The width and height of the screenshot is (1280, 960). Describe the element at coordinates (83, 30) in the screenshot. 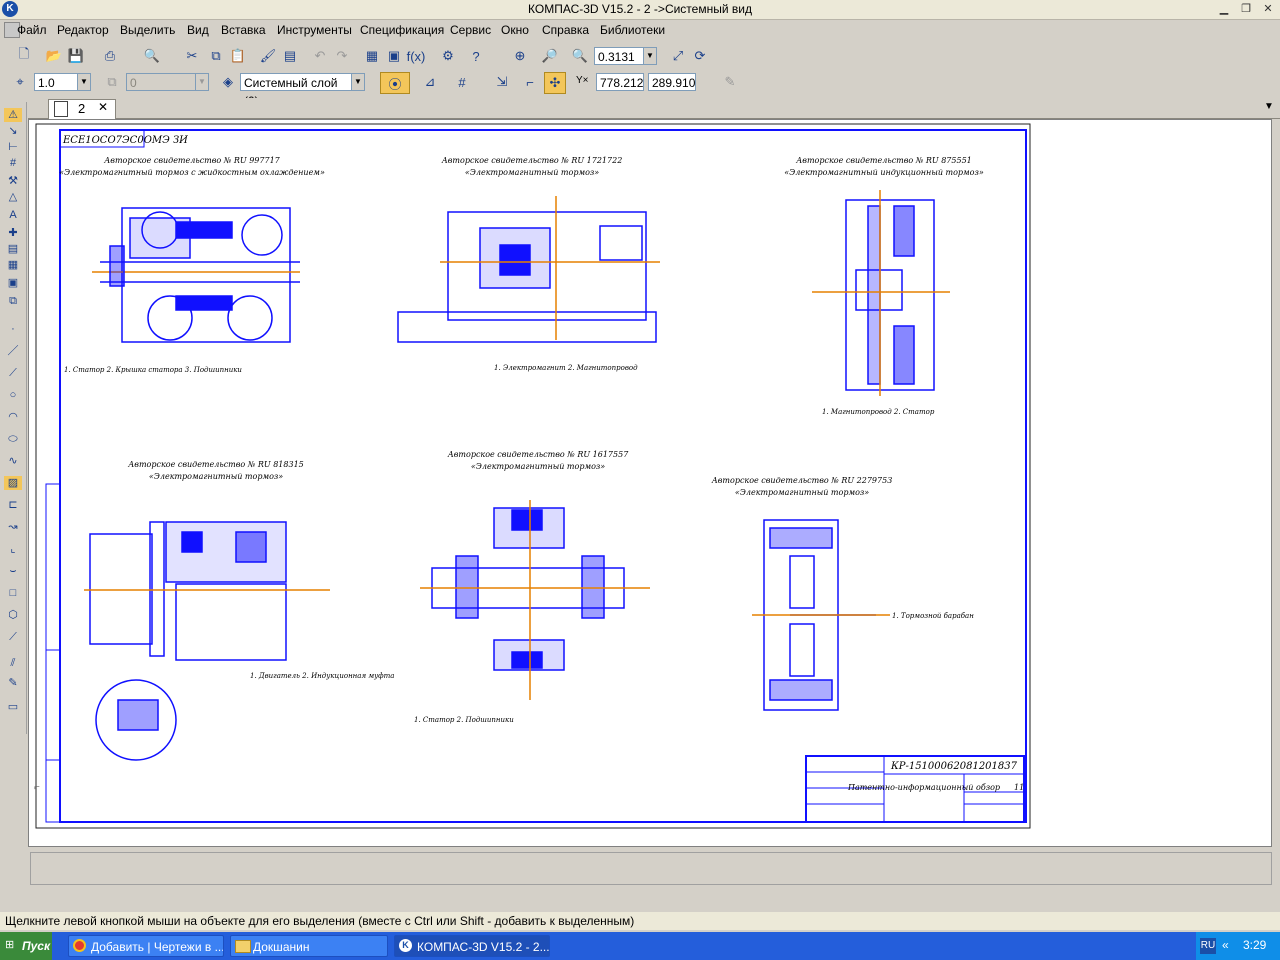

I see `menu-edit: Редактор` at that location.